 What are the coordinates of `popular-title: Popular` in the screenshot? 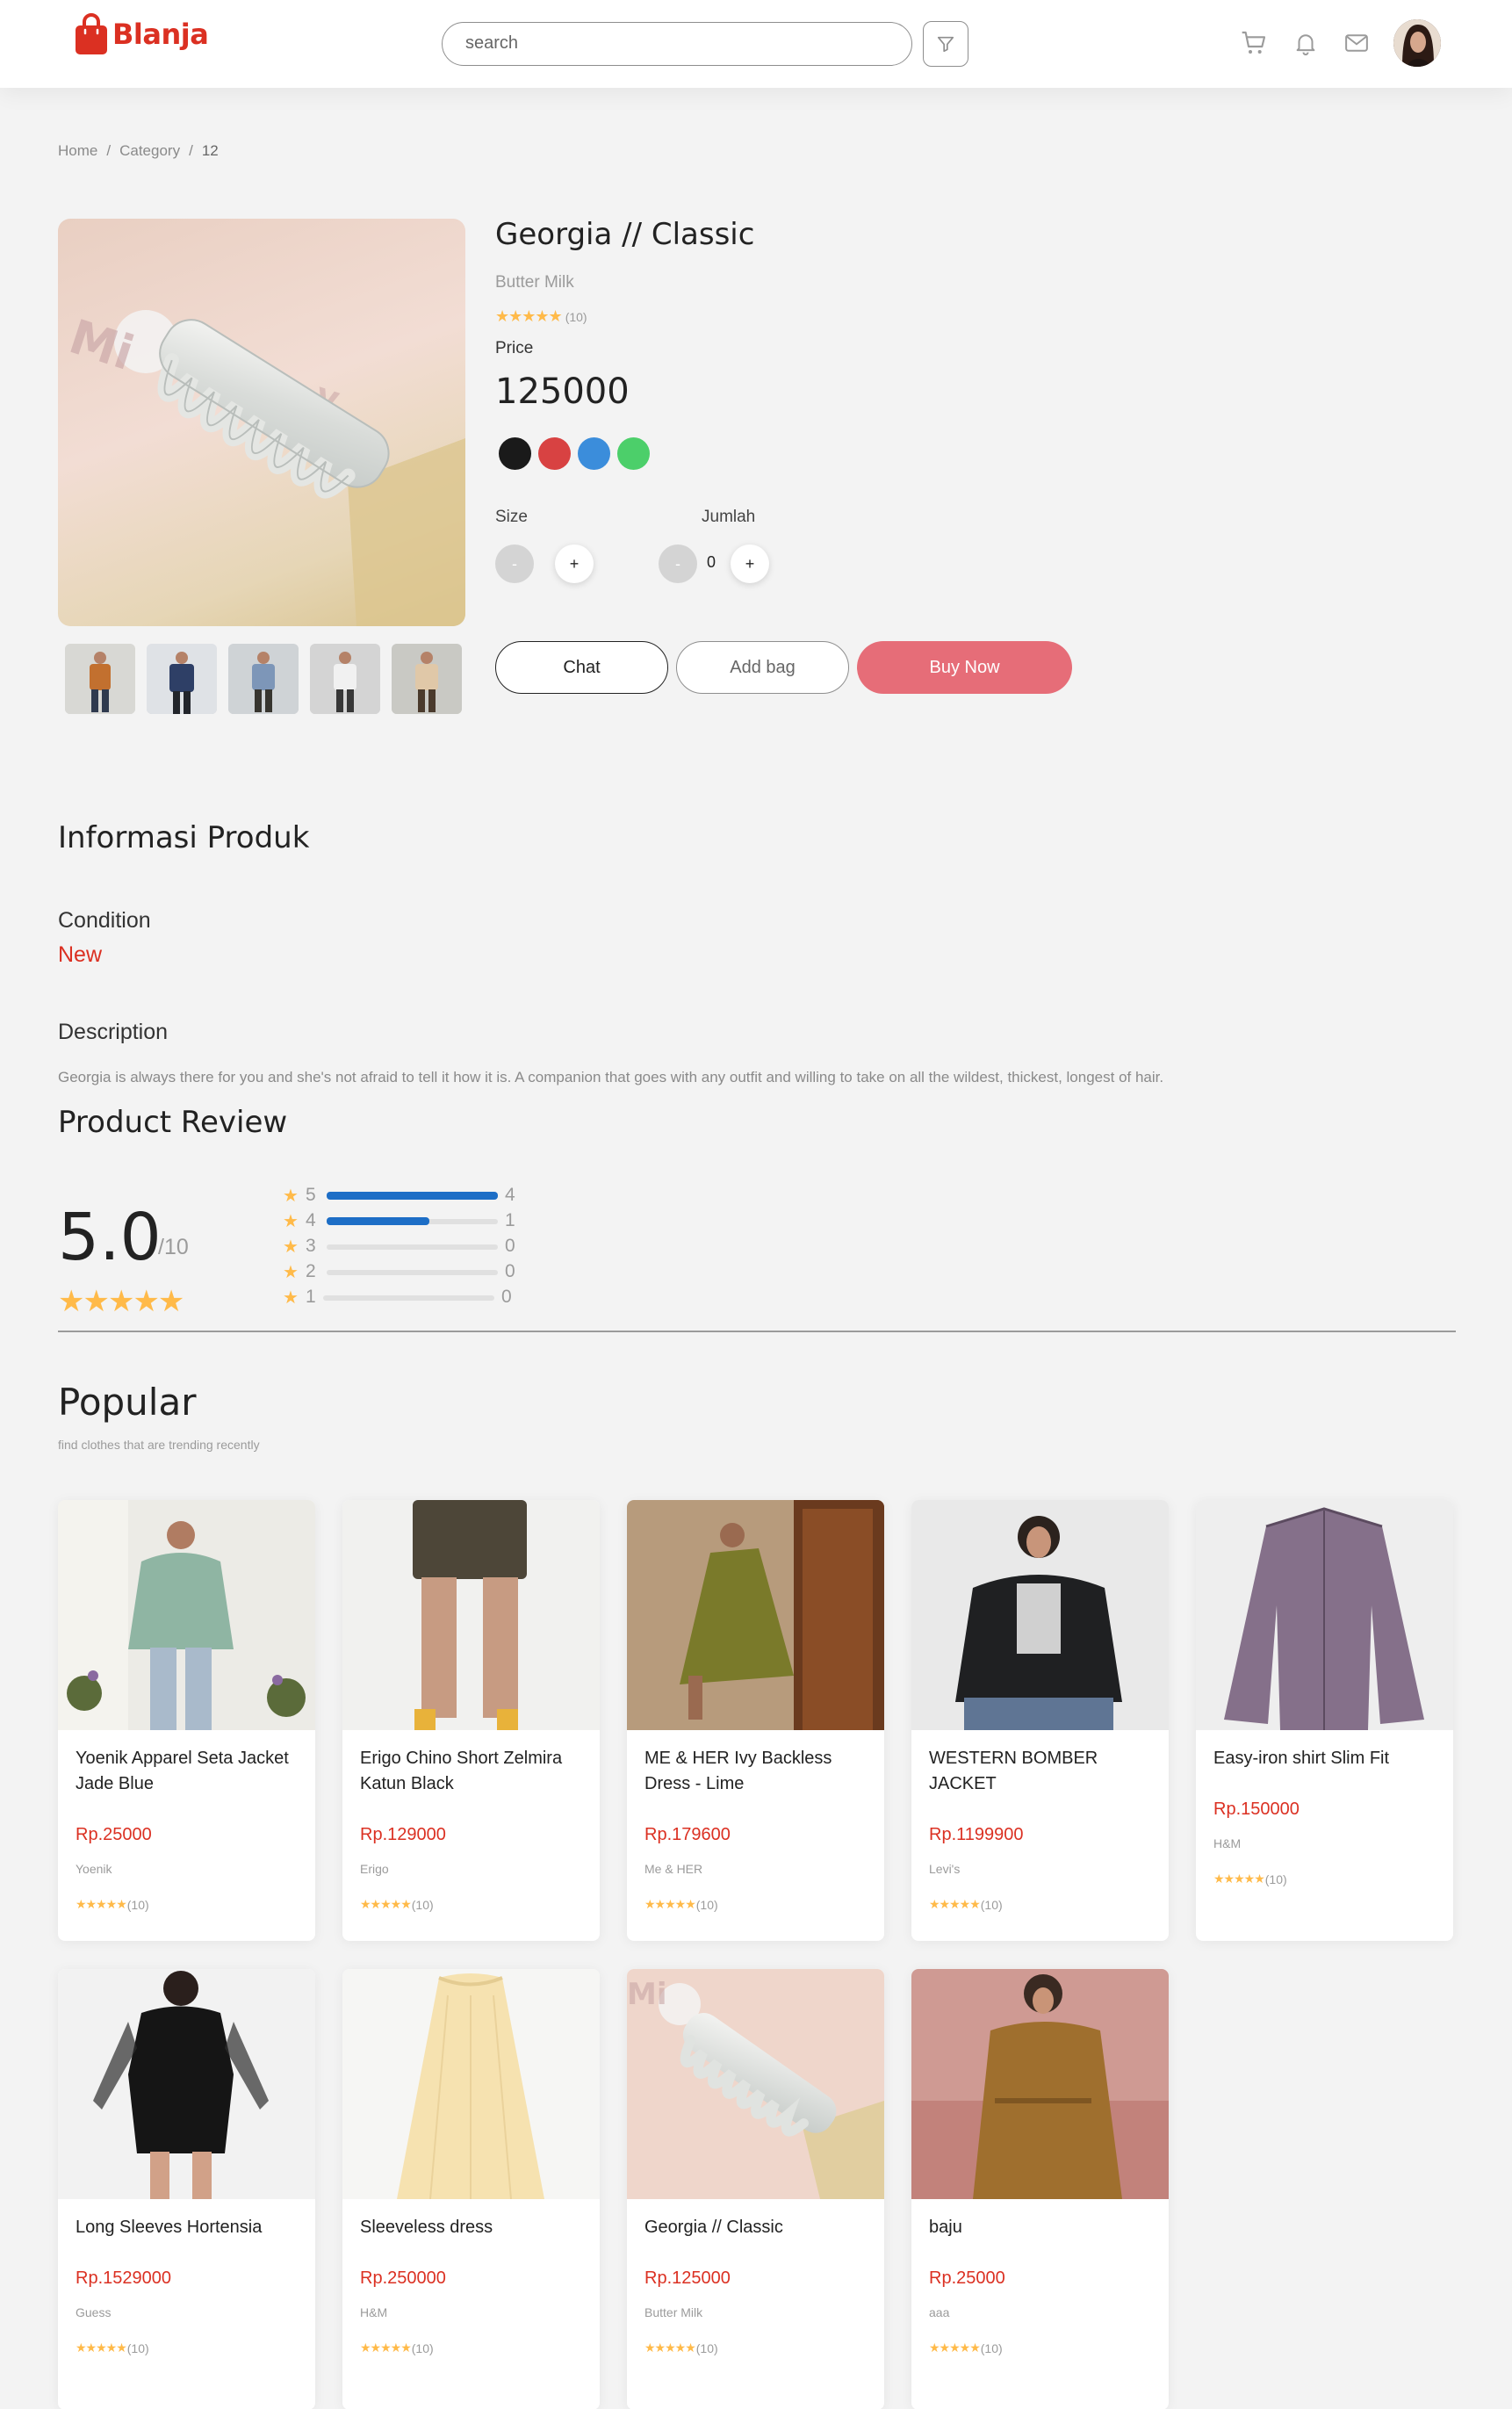 It's located at (127, 1402).